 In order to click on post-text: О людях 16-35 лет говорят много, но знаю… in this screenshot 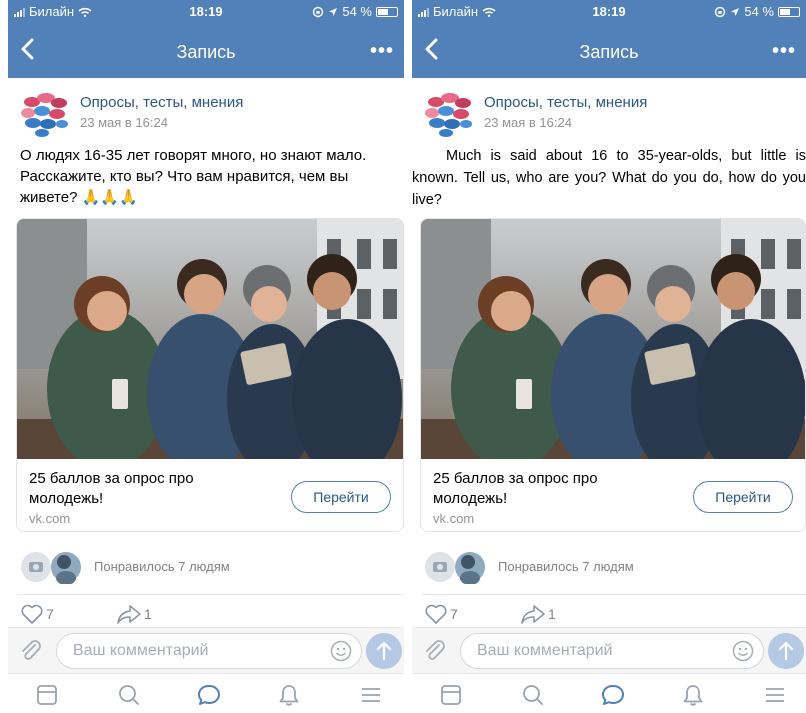, I will do `click(207, 176)`.